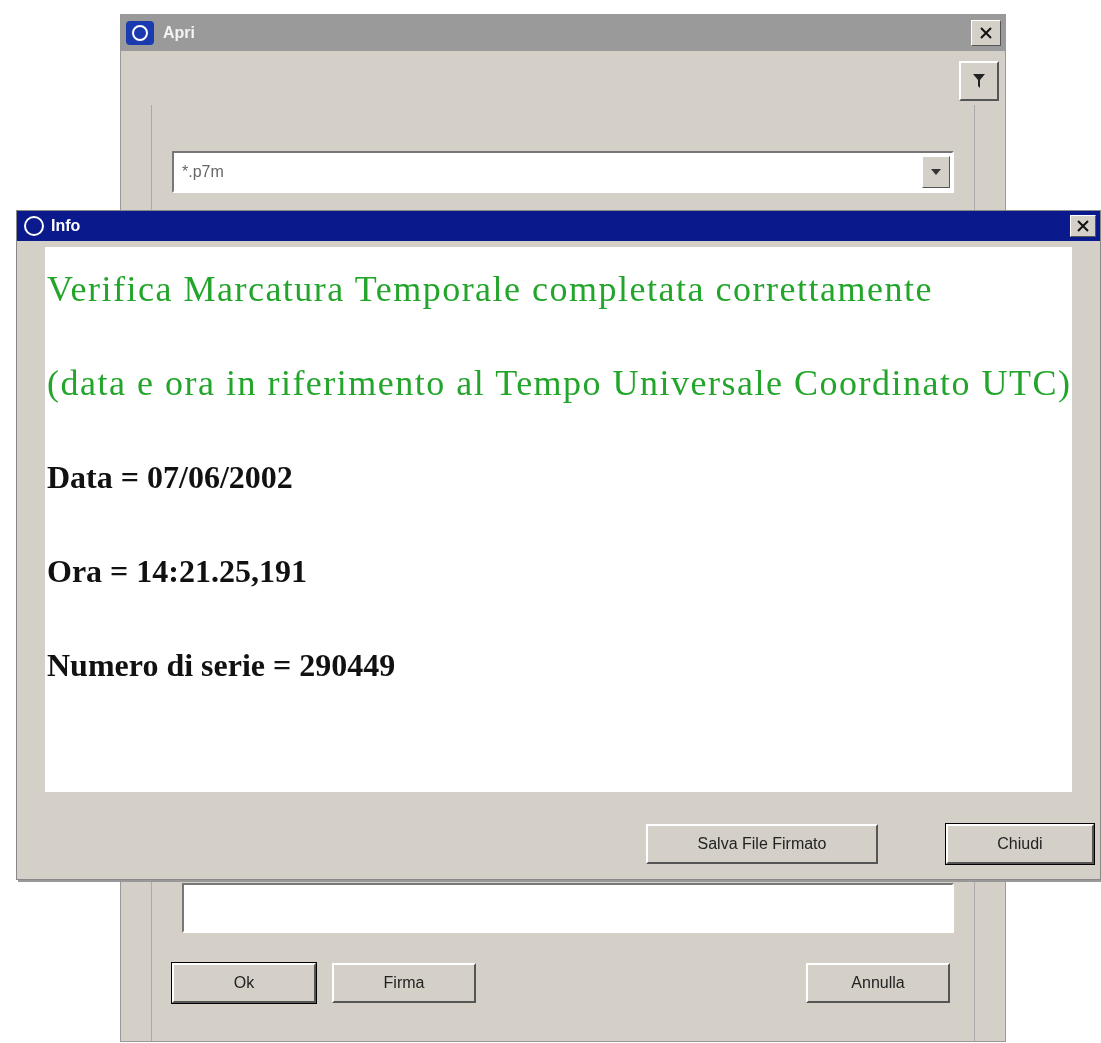 The width and height of the screenshot is (1101, 1043). Describe the element at coordinates (244, 983) in the screenshot. I see `dialog-button: Ok` at that location.